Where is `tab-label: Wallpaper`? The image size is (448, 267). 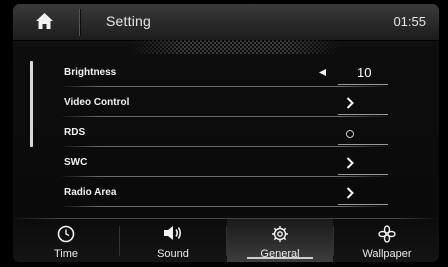 tab-label: Wallpaper is located at coordinates (387, 254).